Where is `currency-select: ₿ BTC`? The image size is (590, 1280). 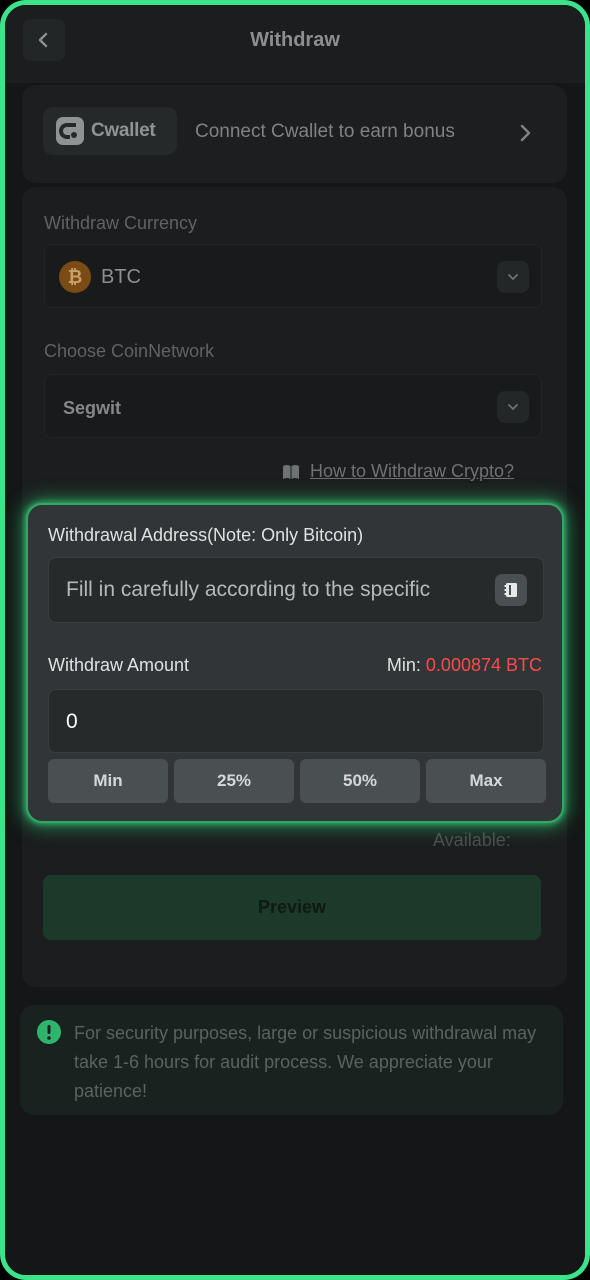 currency-select: ₿ BTC is located at coordinates (293, 276).